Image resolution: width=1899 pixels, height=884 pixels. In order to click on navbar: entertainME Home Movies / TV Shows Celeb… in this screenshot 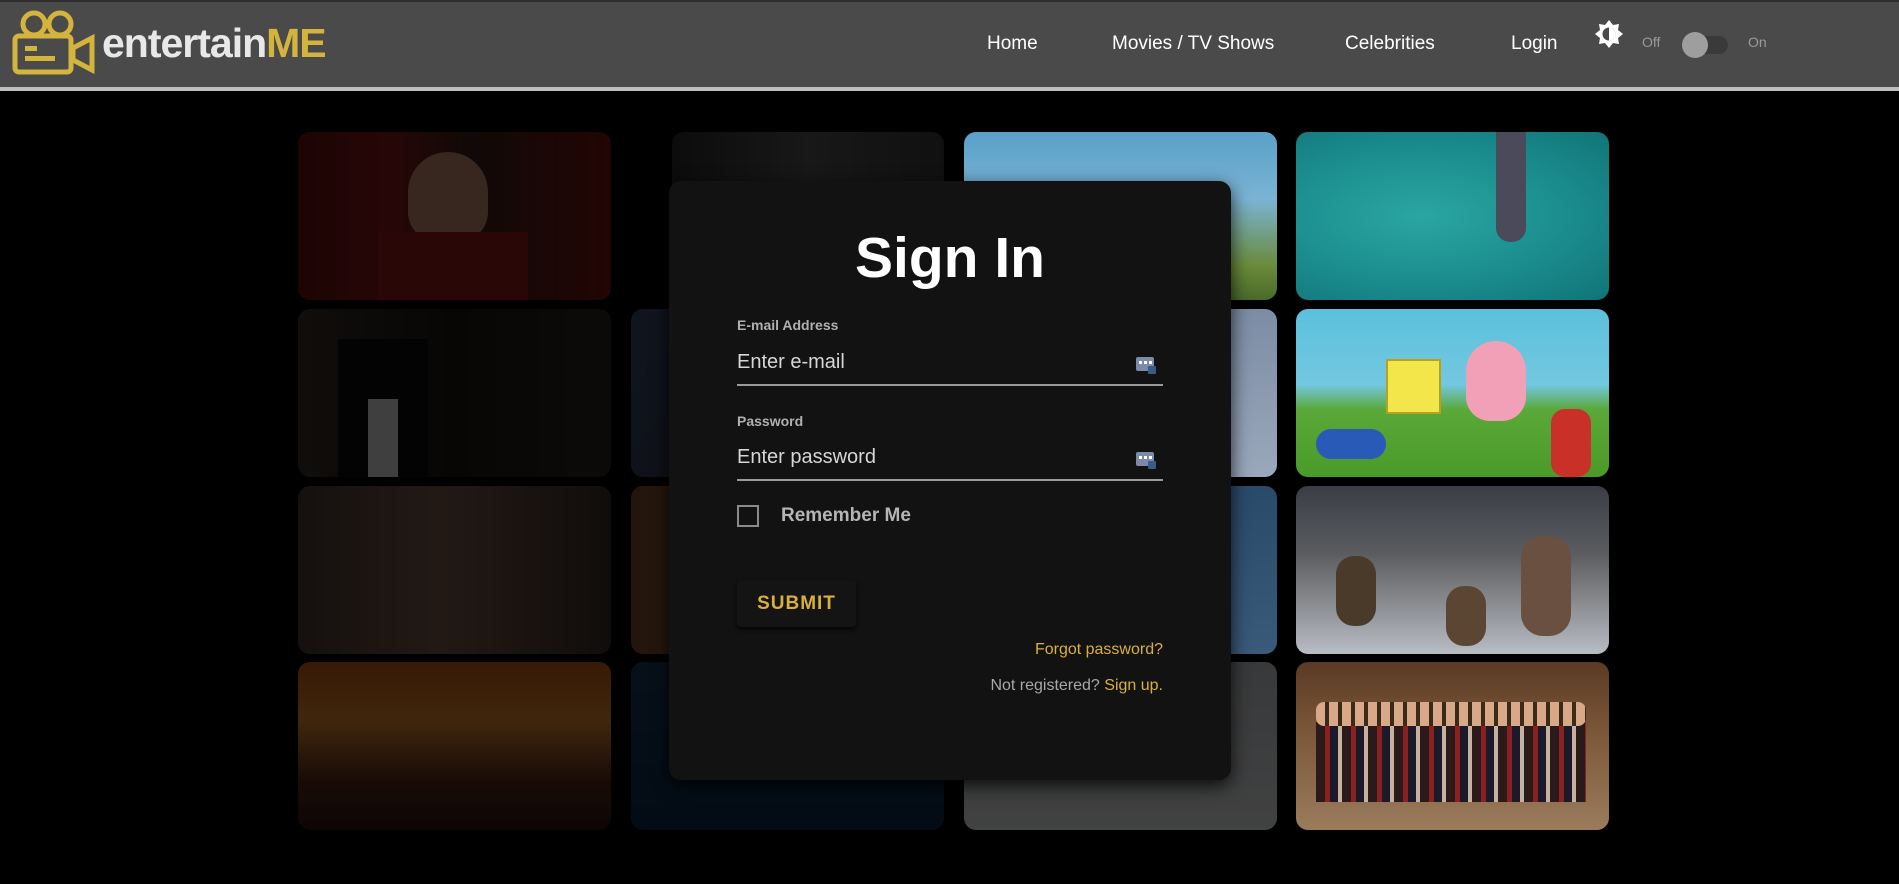, I will do `click(949, 45)`.